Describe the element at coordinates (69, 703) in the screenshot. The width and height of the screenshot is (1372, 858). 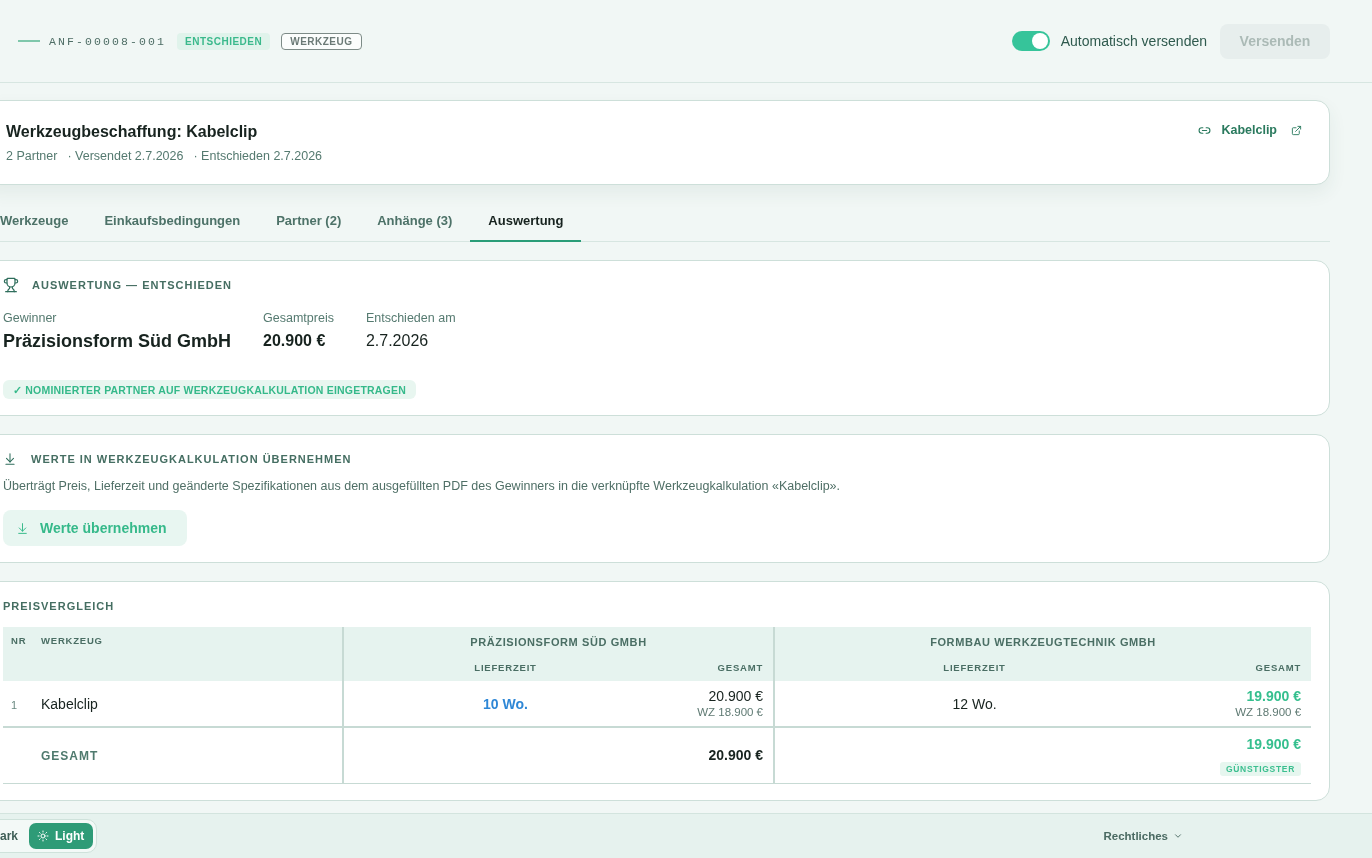
I see `tool-name: Kabelclip` at that location.